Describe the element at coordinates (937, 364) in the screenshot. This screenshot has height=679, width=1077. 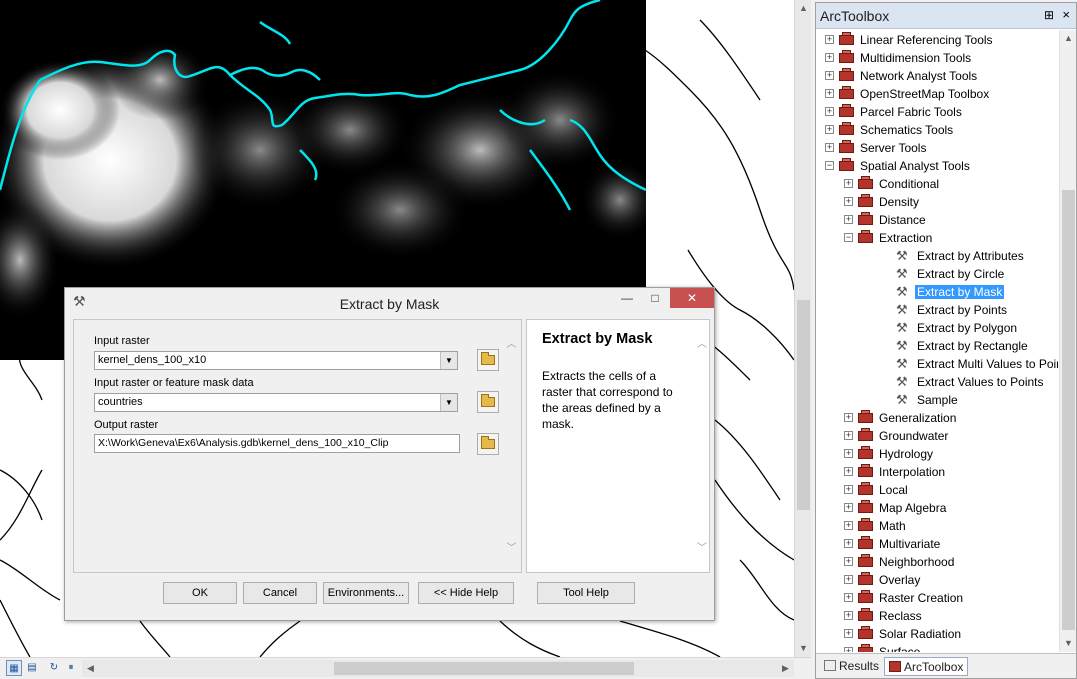
I see `tree-item: ⚒ Extract Multi Values to Points` at that location.